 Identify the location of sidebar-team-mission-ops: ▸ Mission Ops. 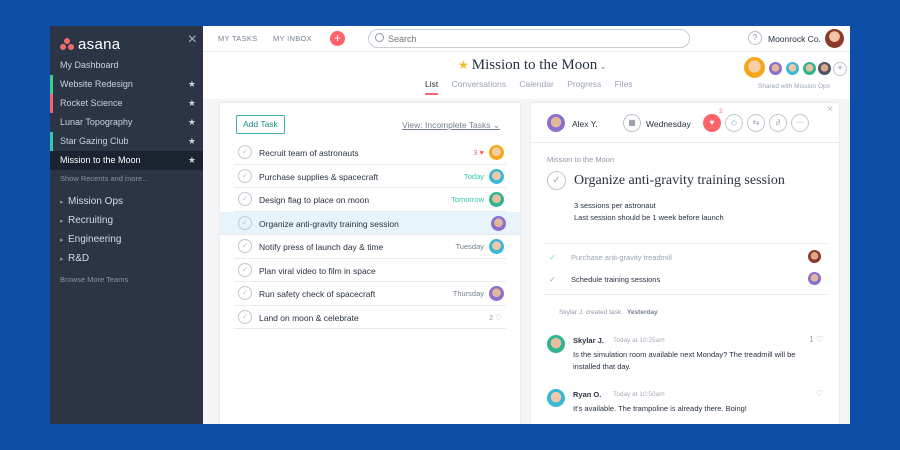
(126, 201).